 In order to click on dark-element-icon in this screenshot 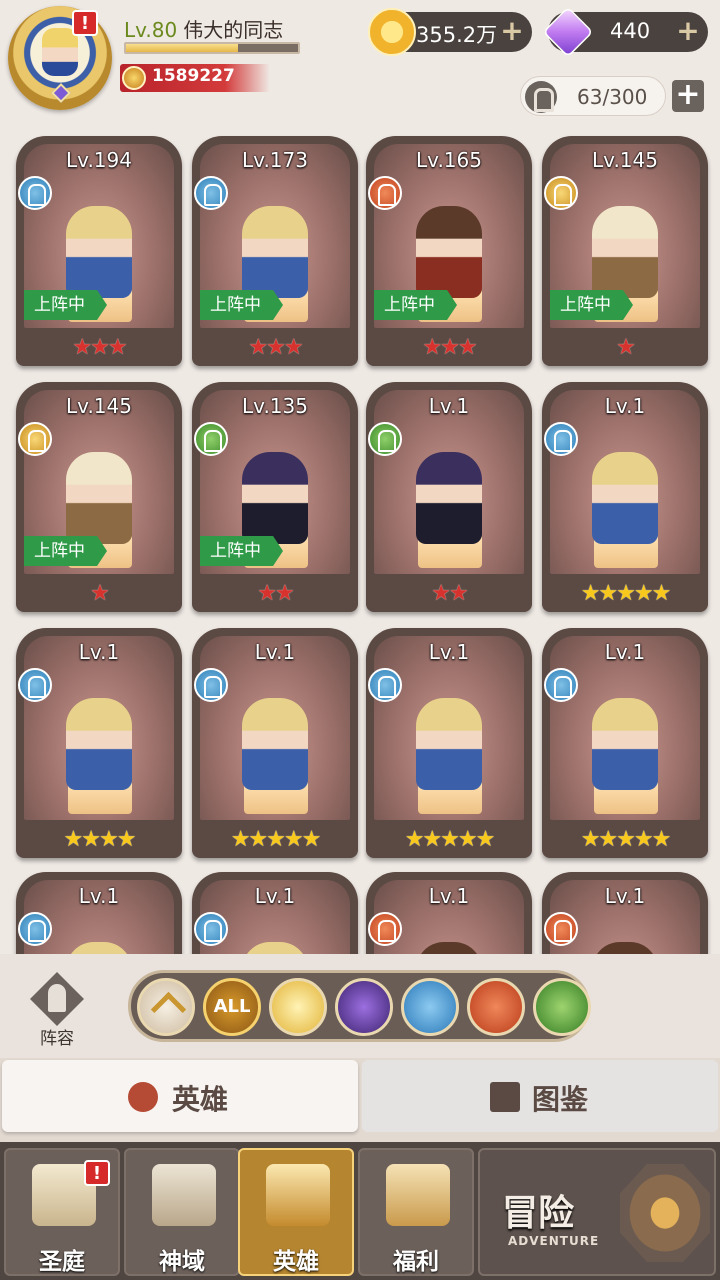, I will do `click(364, 1007)`.